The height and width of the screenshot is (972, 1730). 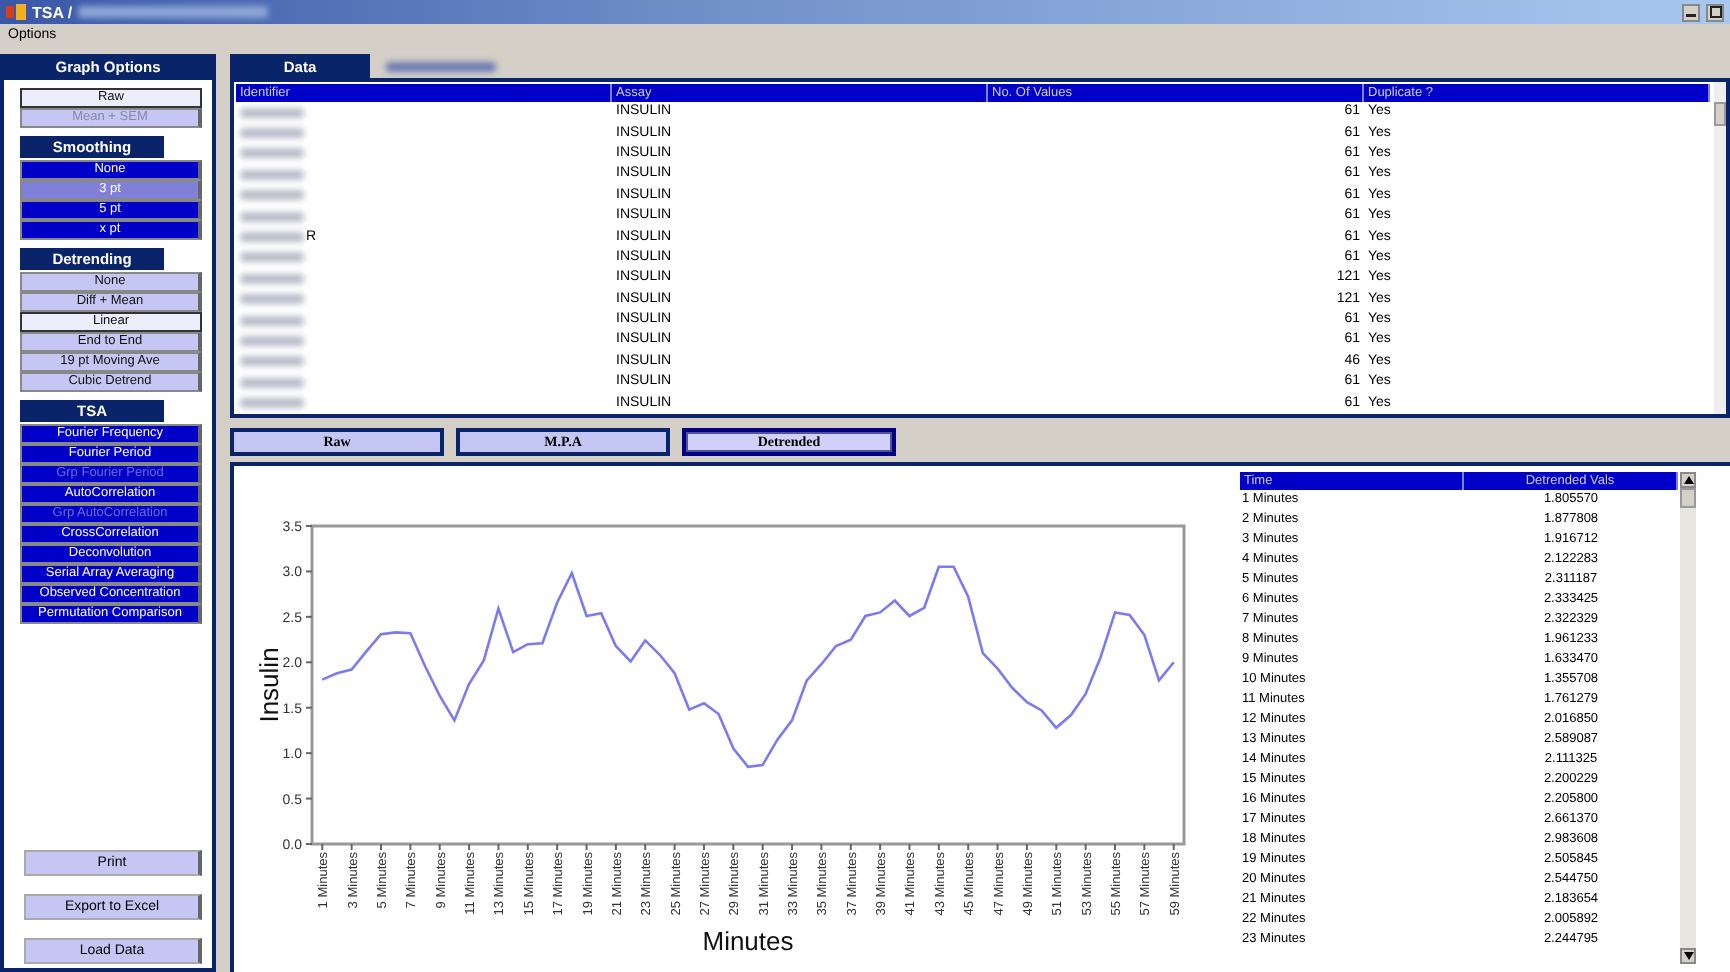 I want to click on minimize-button, so click(x=1691, y=12).